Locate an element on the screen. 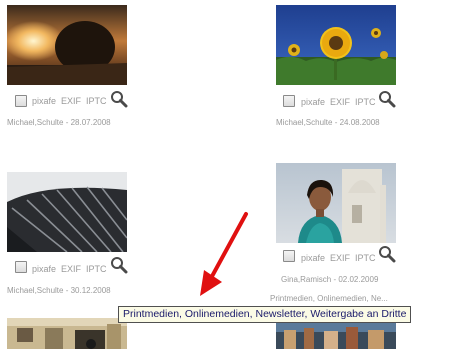  red-arrow-annotation is located at coordinates (224, 254).